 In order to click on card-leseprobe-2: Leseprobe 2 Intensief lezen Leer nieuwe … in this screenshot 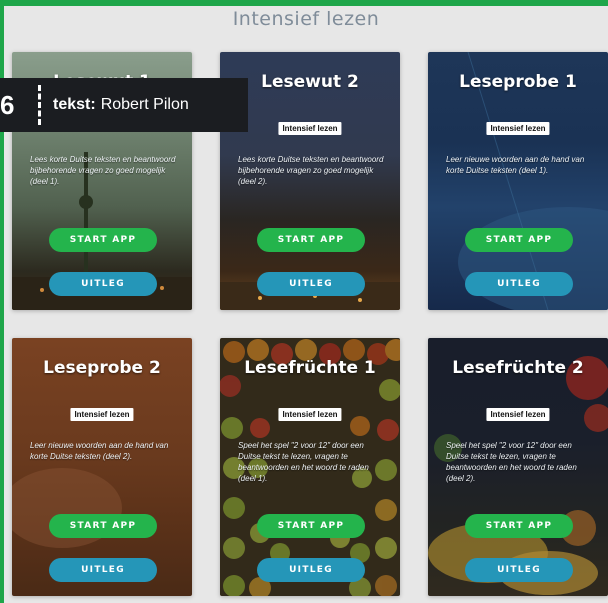, I will do `click(102, 467)`.